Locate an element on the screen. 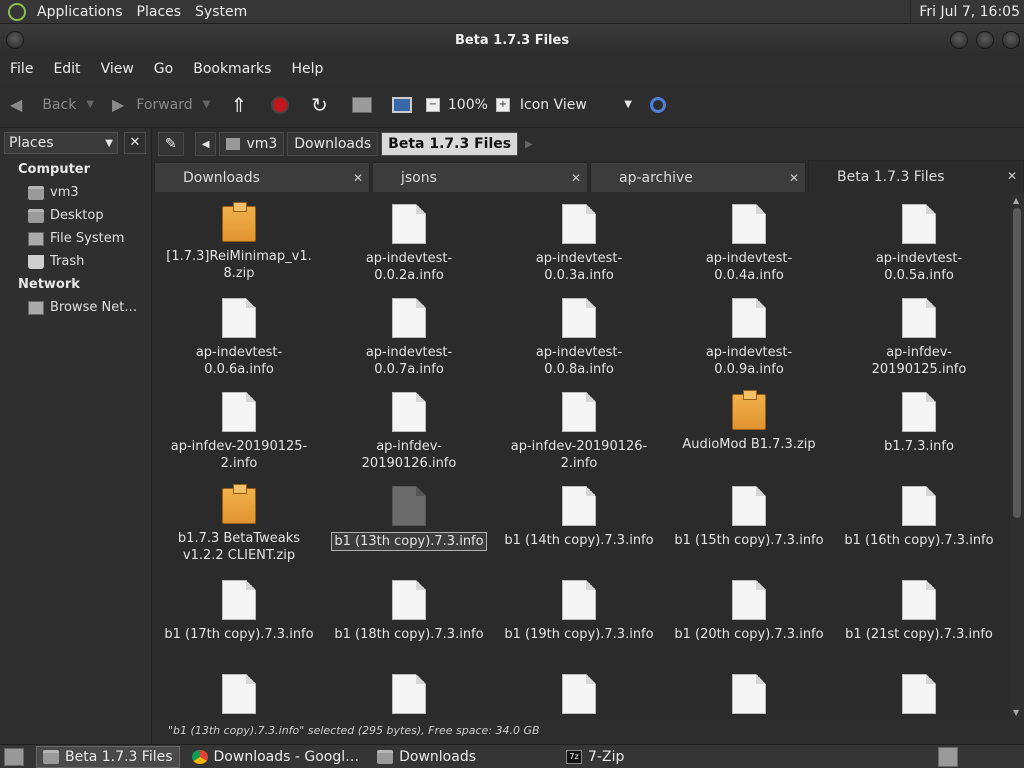 This screenshot has height=768, width=1024. file-item: ap-indevtest-0.0.4a.info is located at coordinates (749, 241).